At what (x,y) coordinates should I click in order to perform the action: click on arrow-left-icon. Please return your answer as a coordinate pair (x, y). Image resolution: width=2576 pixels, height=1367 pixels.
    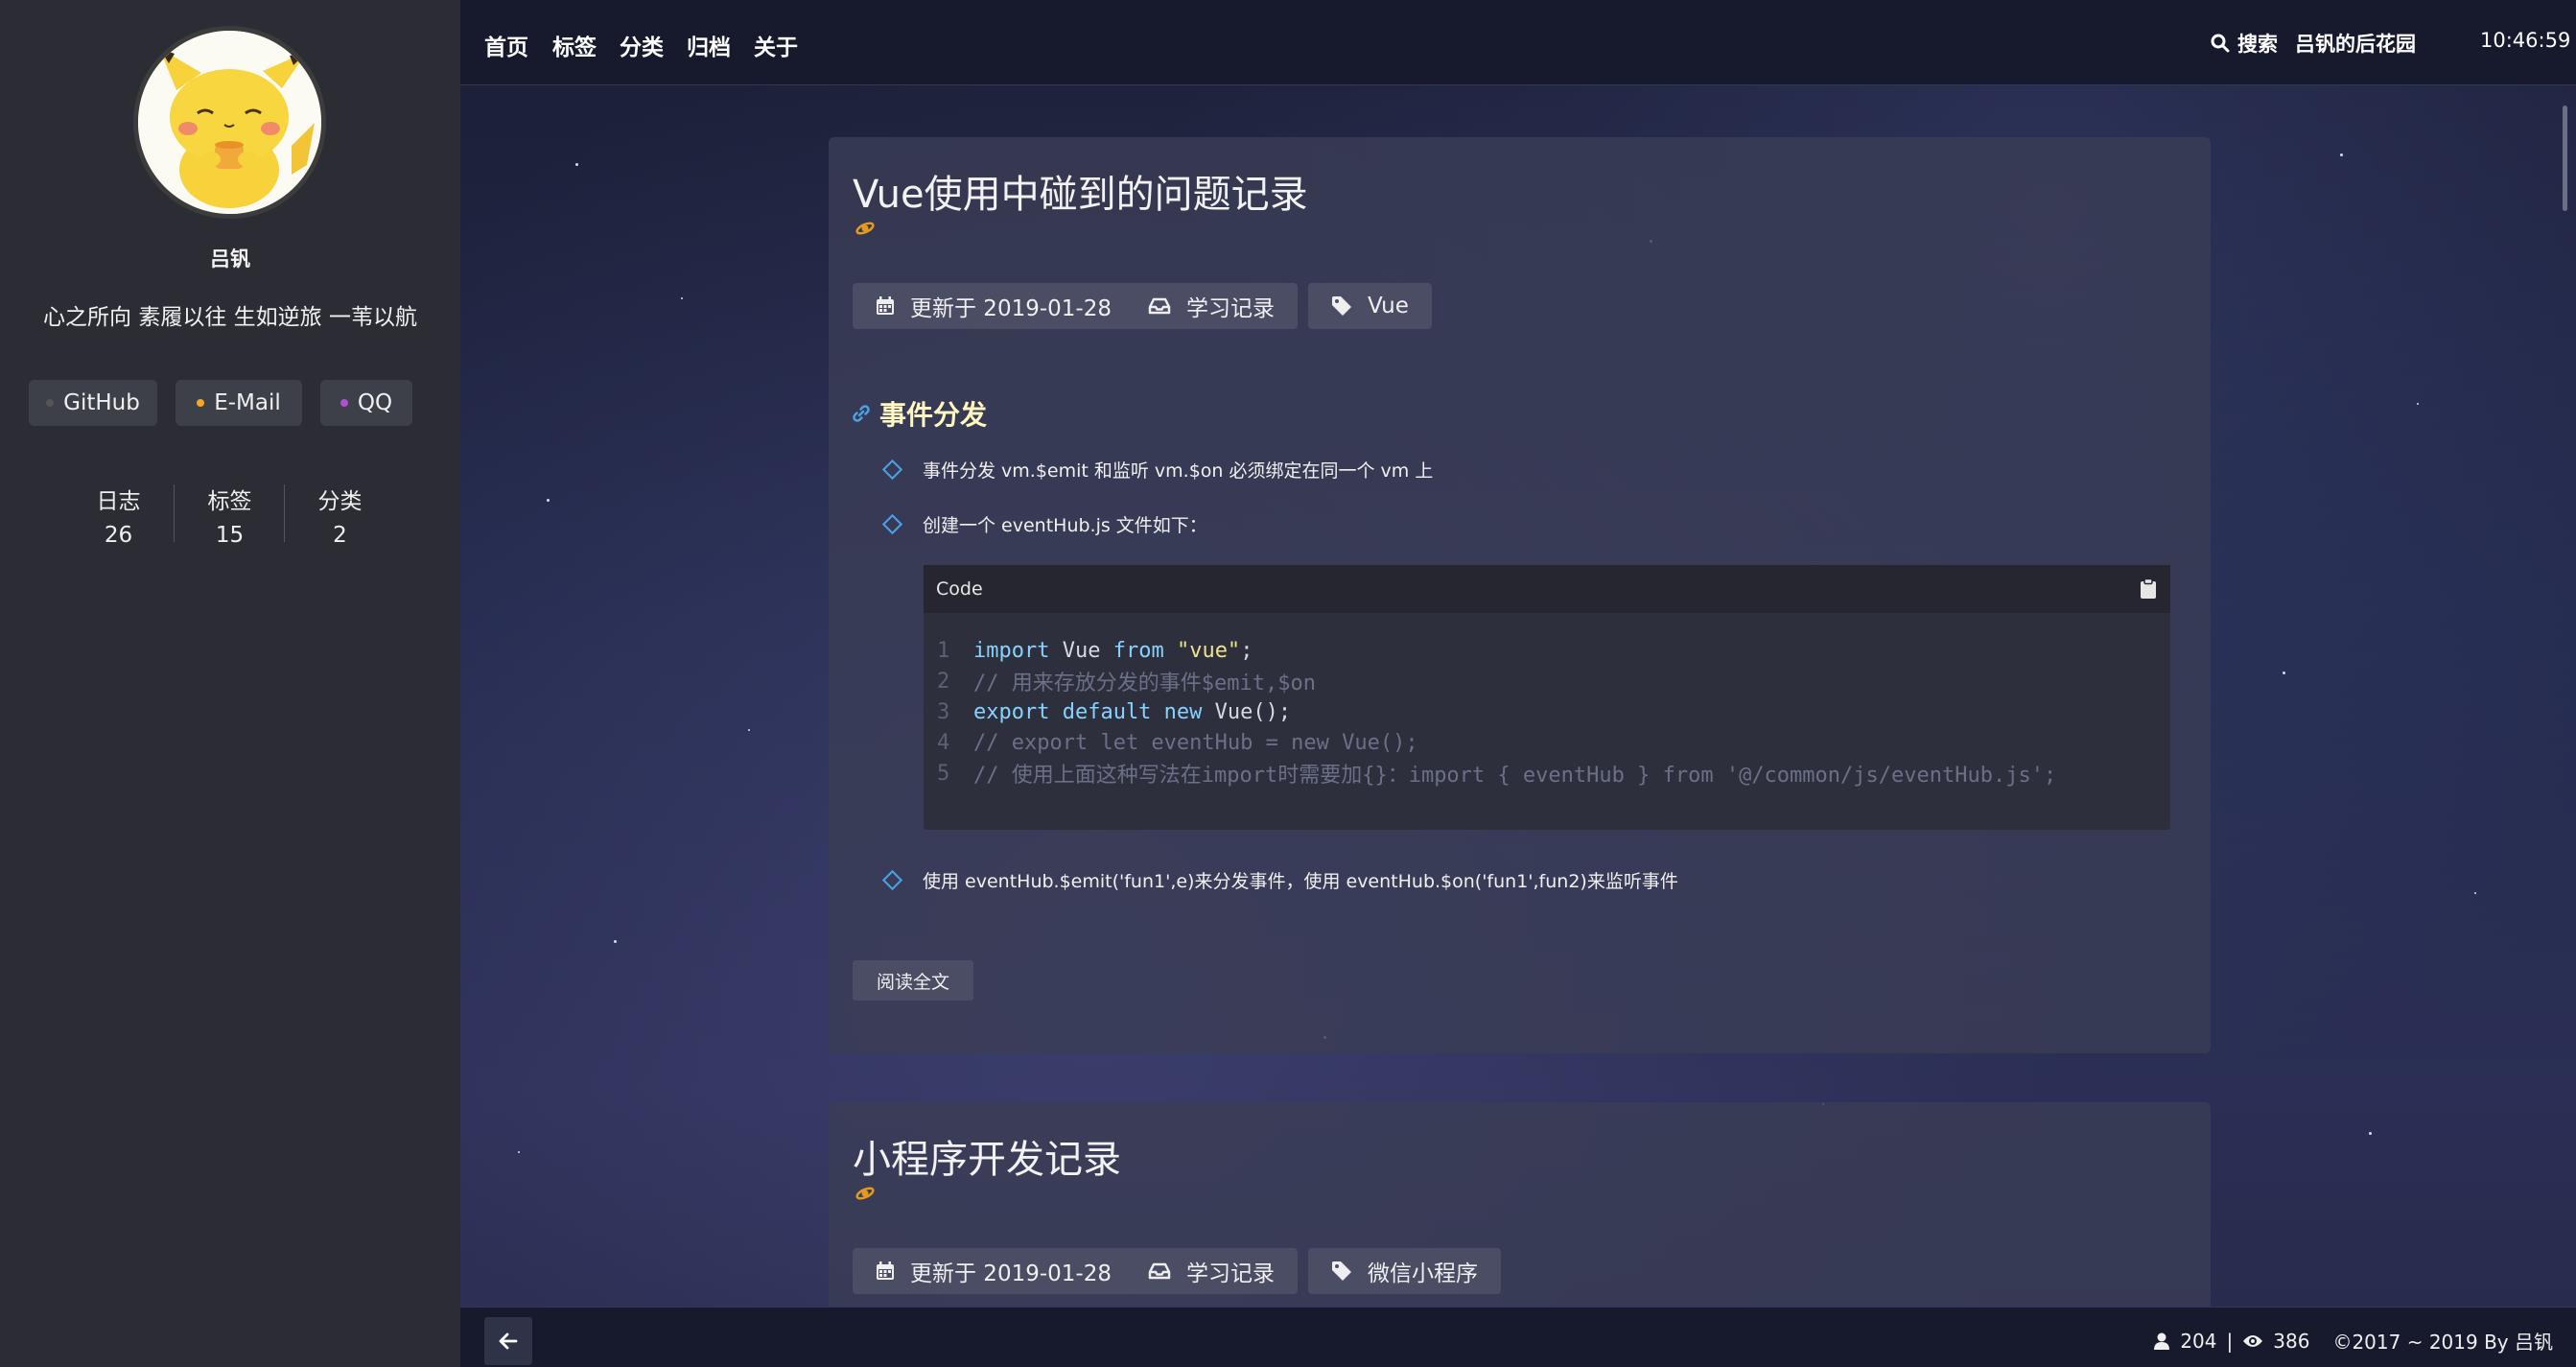
    Looking at the image, I should click on (508, 1341).